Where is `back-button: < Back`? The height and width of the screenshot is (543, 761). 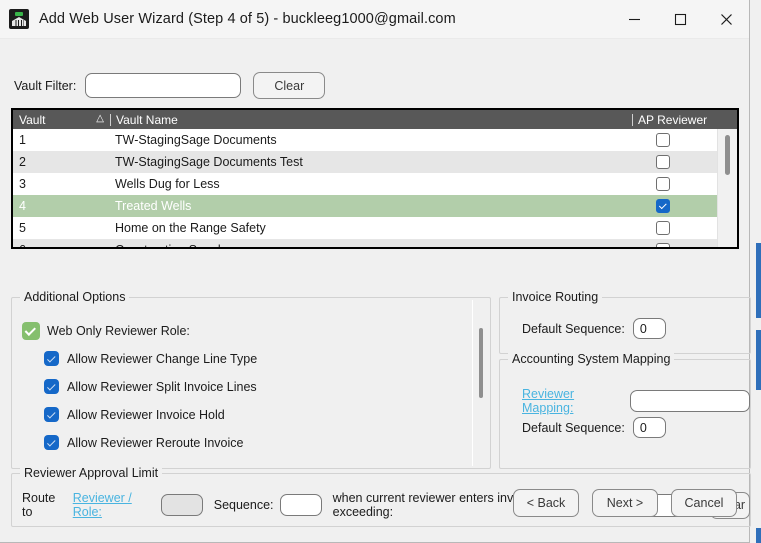 back-button: < Back is located at coordinates (546, 503).